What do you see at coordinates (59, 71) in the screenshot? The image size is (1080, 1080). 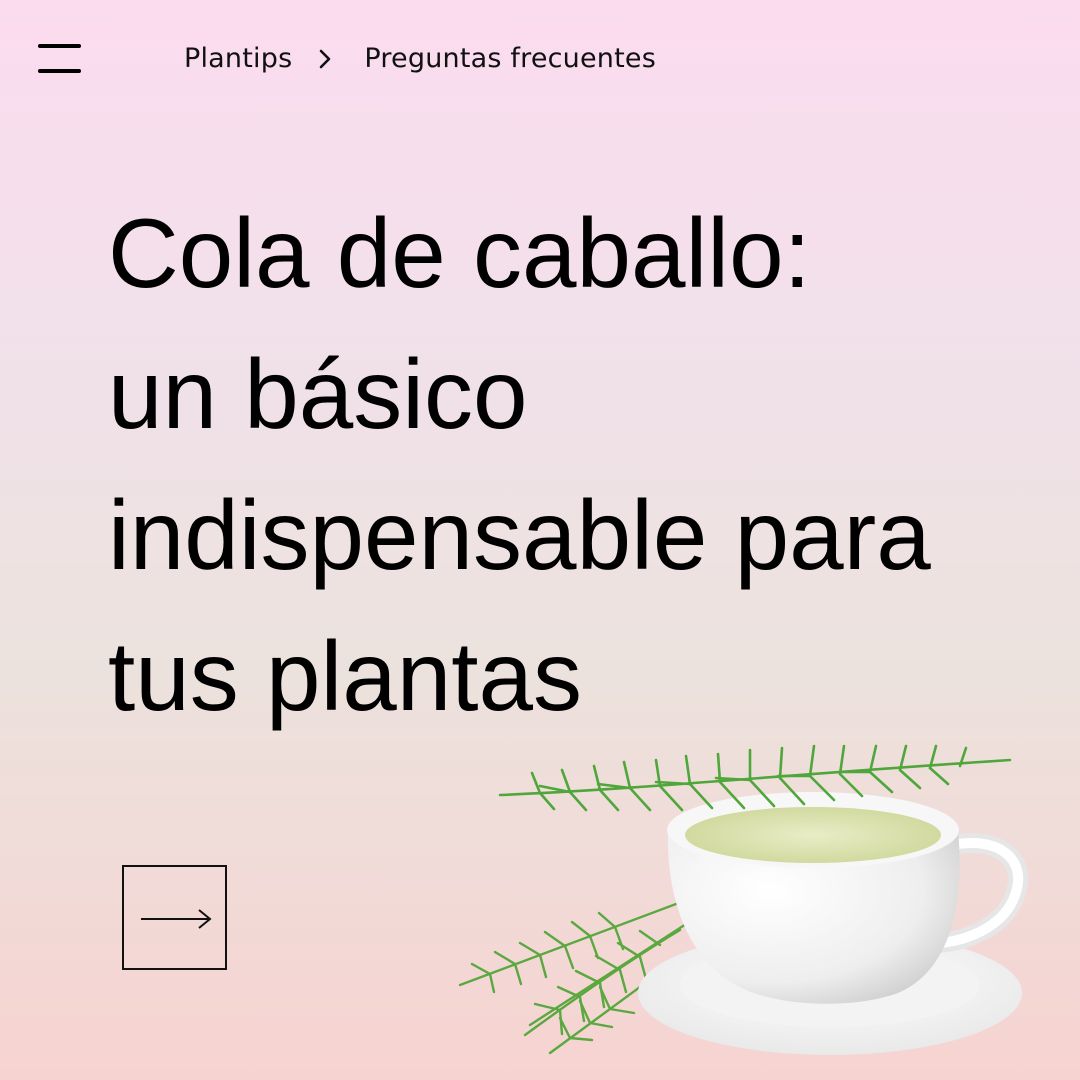 I see `menu-bar-bottom` at bounding box center [59, 71].